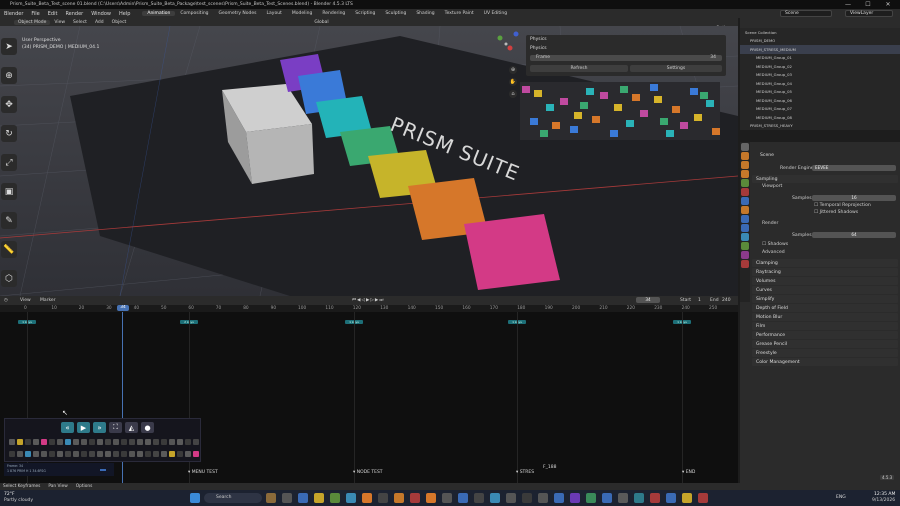  I want to click on modifier-tab-icon, so click(745, 219).